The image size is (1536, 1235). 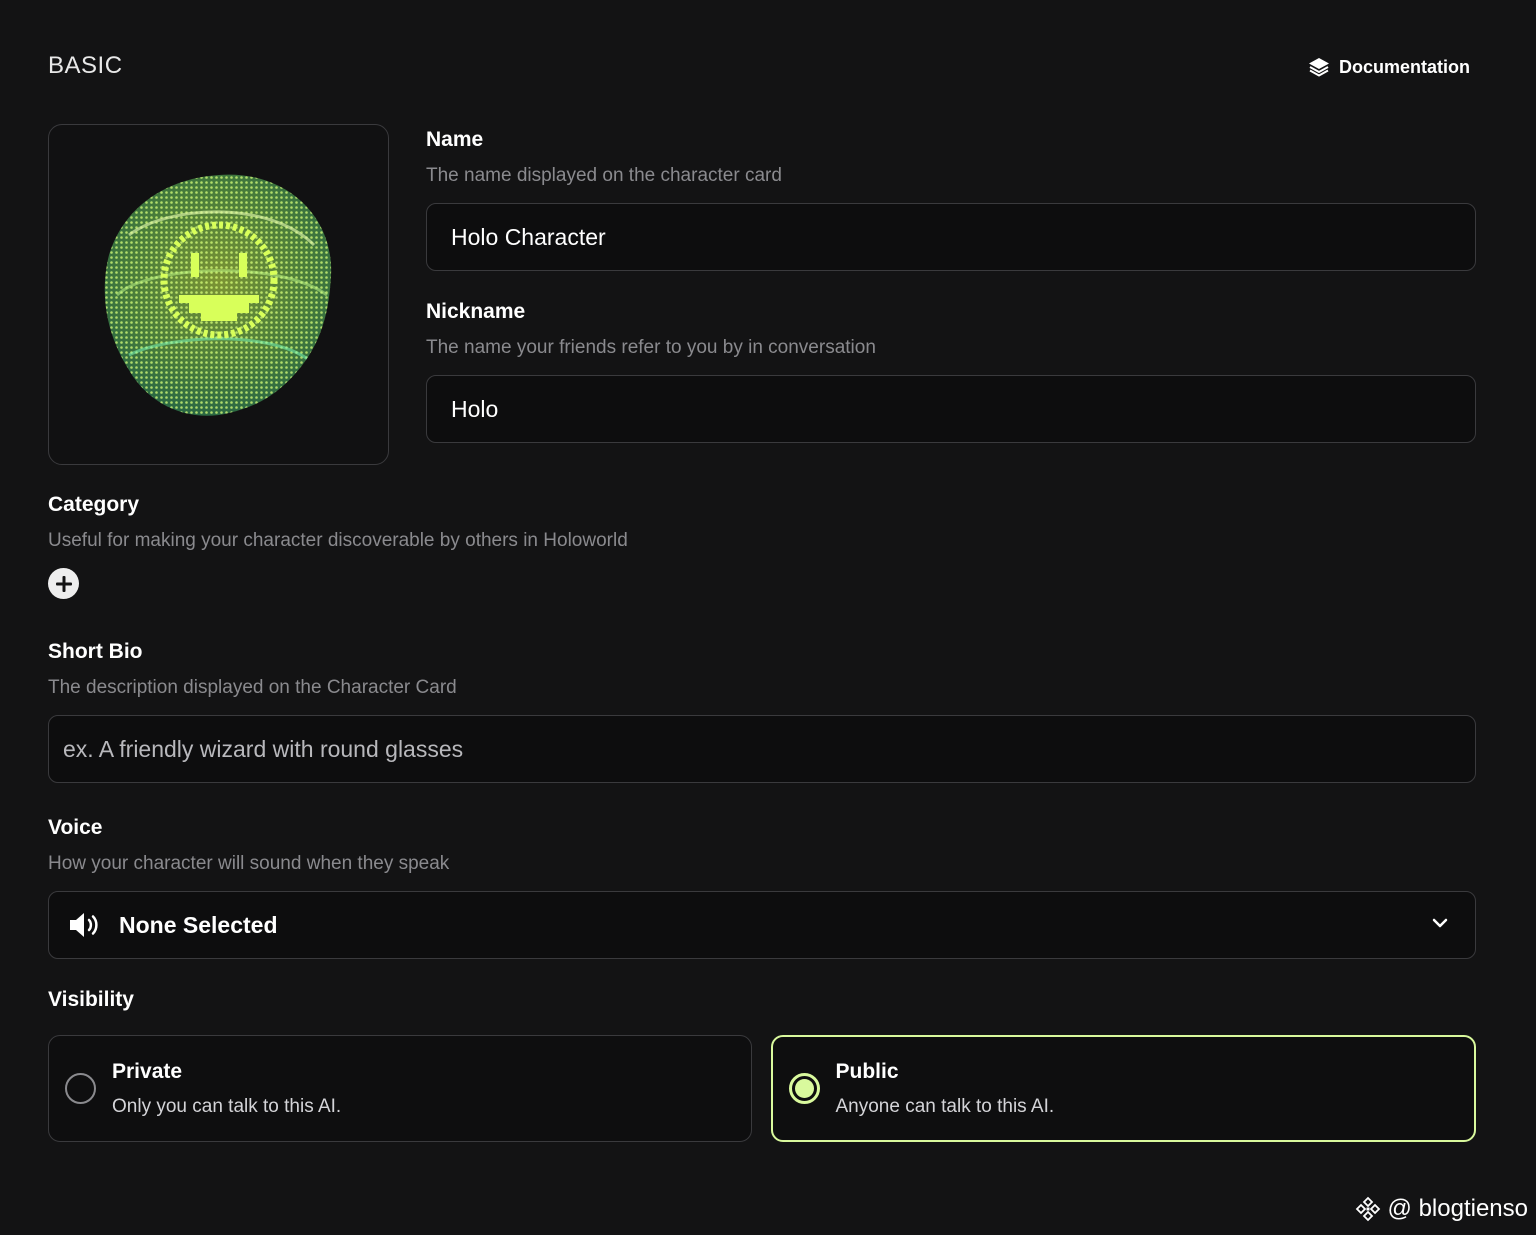 I want to click on binance-logo-icon, so click(x=1367, y=1209).